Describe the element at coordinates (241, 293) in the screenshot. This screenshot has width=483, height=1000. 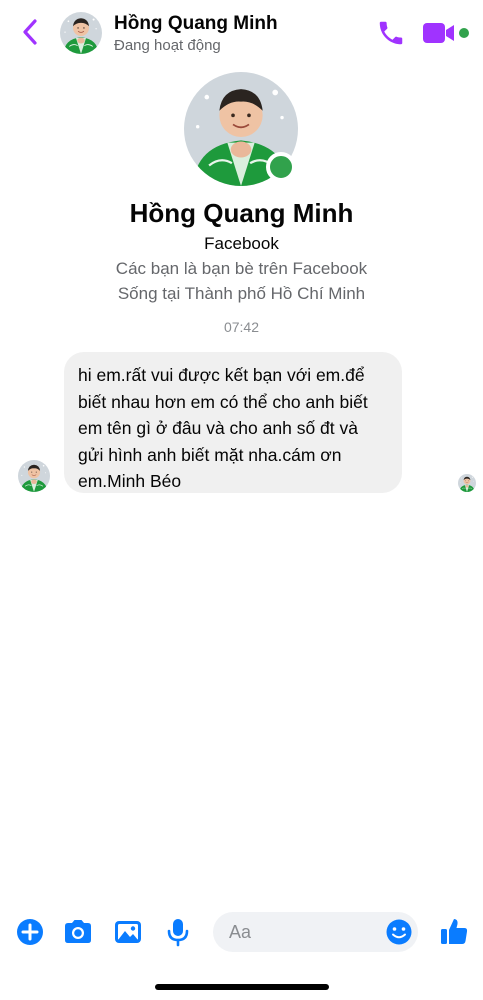
I see `profile-location: Sống tại Thành phố Hồ Chí Minh` at that location.